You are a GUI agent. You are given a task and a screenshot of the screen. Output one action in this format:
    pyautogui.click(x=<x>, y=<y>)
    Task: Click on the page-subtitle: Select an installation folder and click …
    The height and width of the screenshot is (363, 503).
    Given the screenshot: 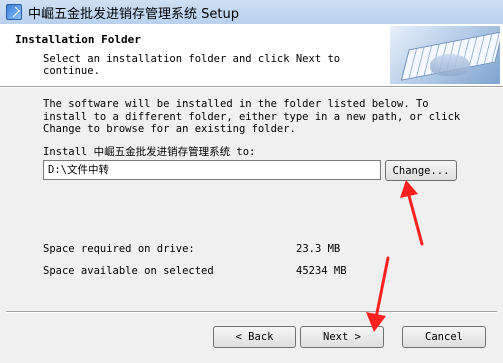 What is the action you would take?
    pyautogui.click(x=192, y=65)
    